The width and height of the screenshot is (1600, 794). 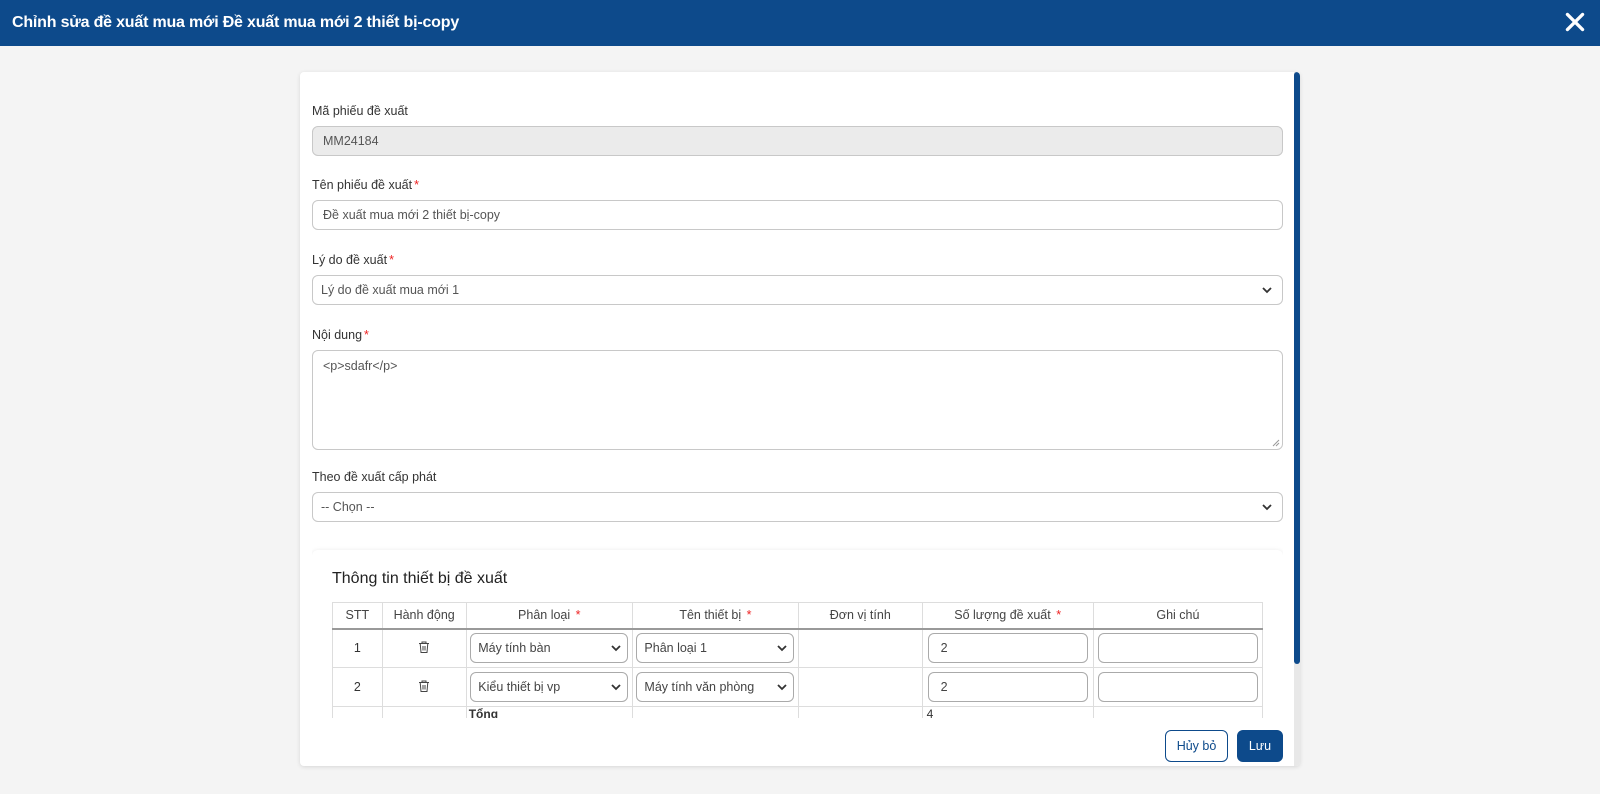 I want to click on column-header-action: Hành động, so click(x=424, y=616).